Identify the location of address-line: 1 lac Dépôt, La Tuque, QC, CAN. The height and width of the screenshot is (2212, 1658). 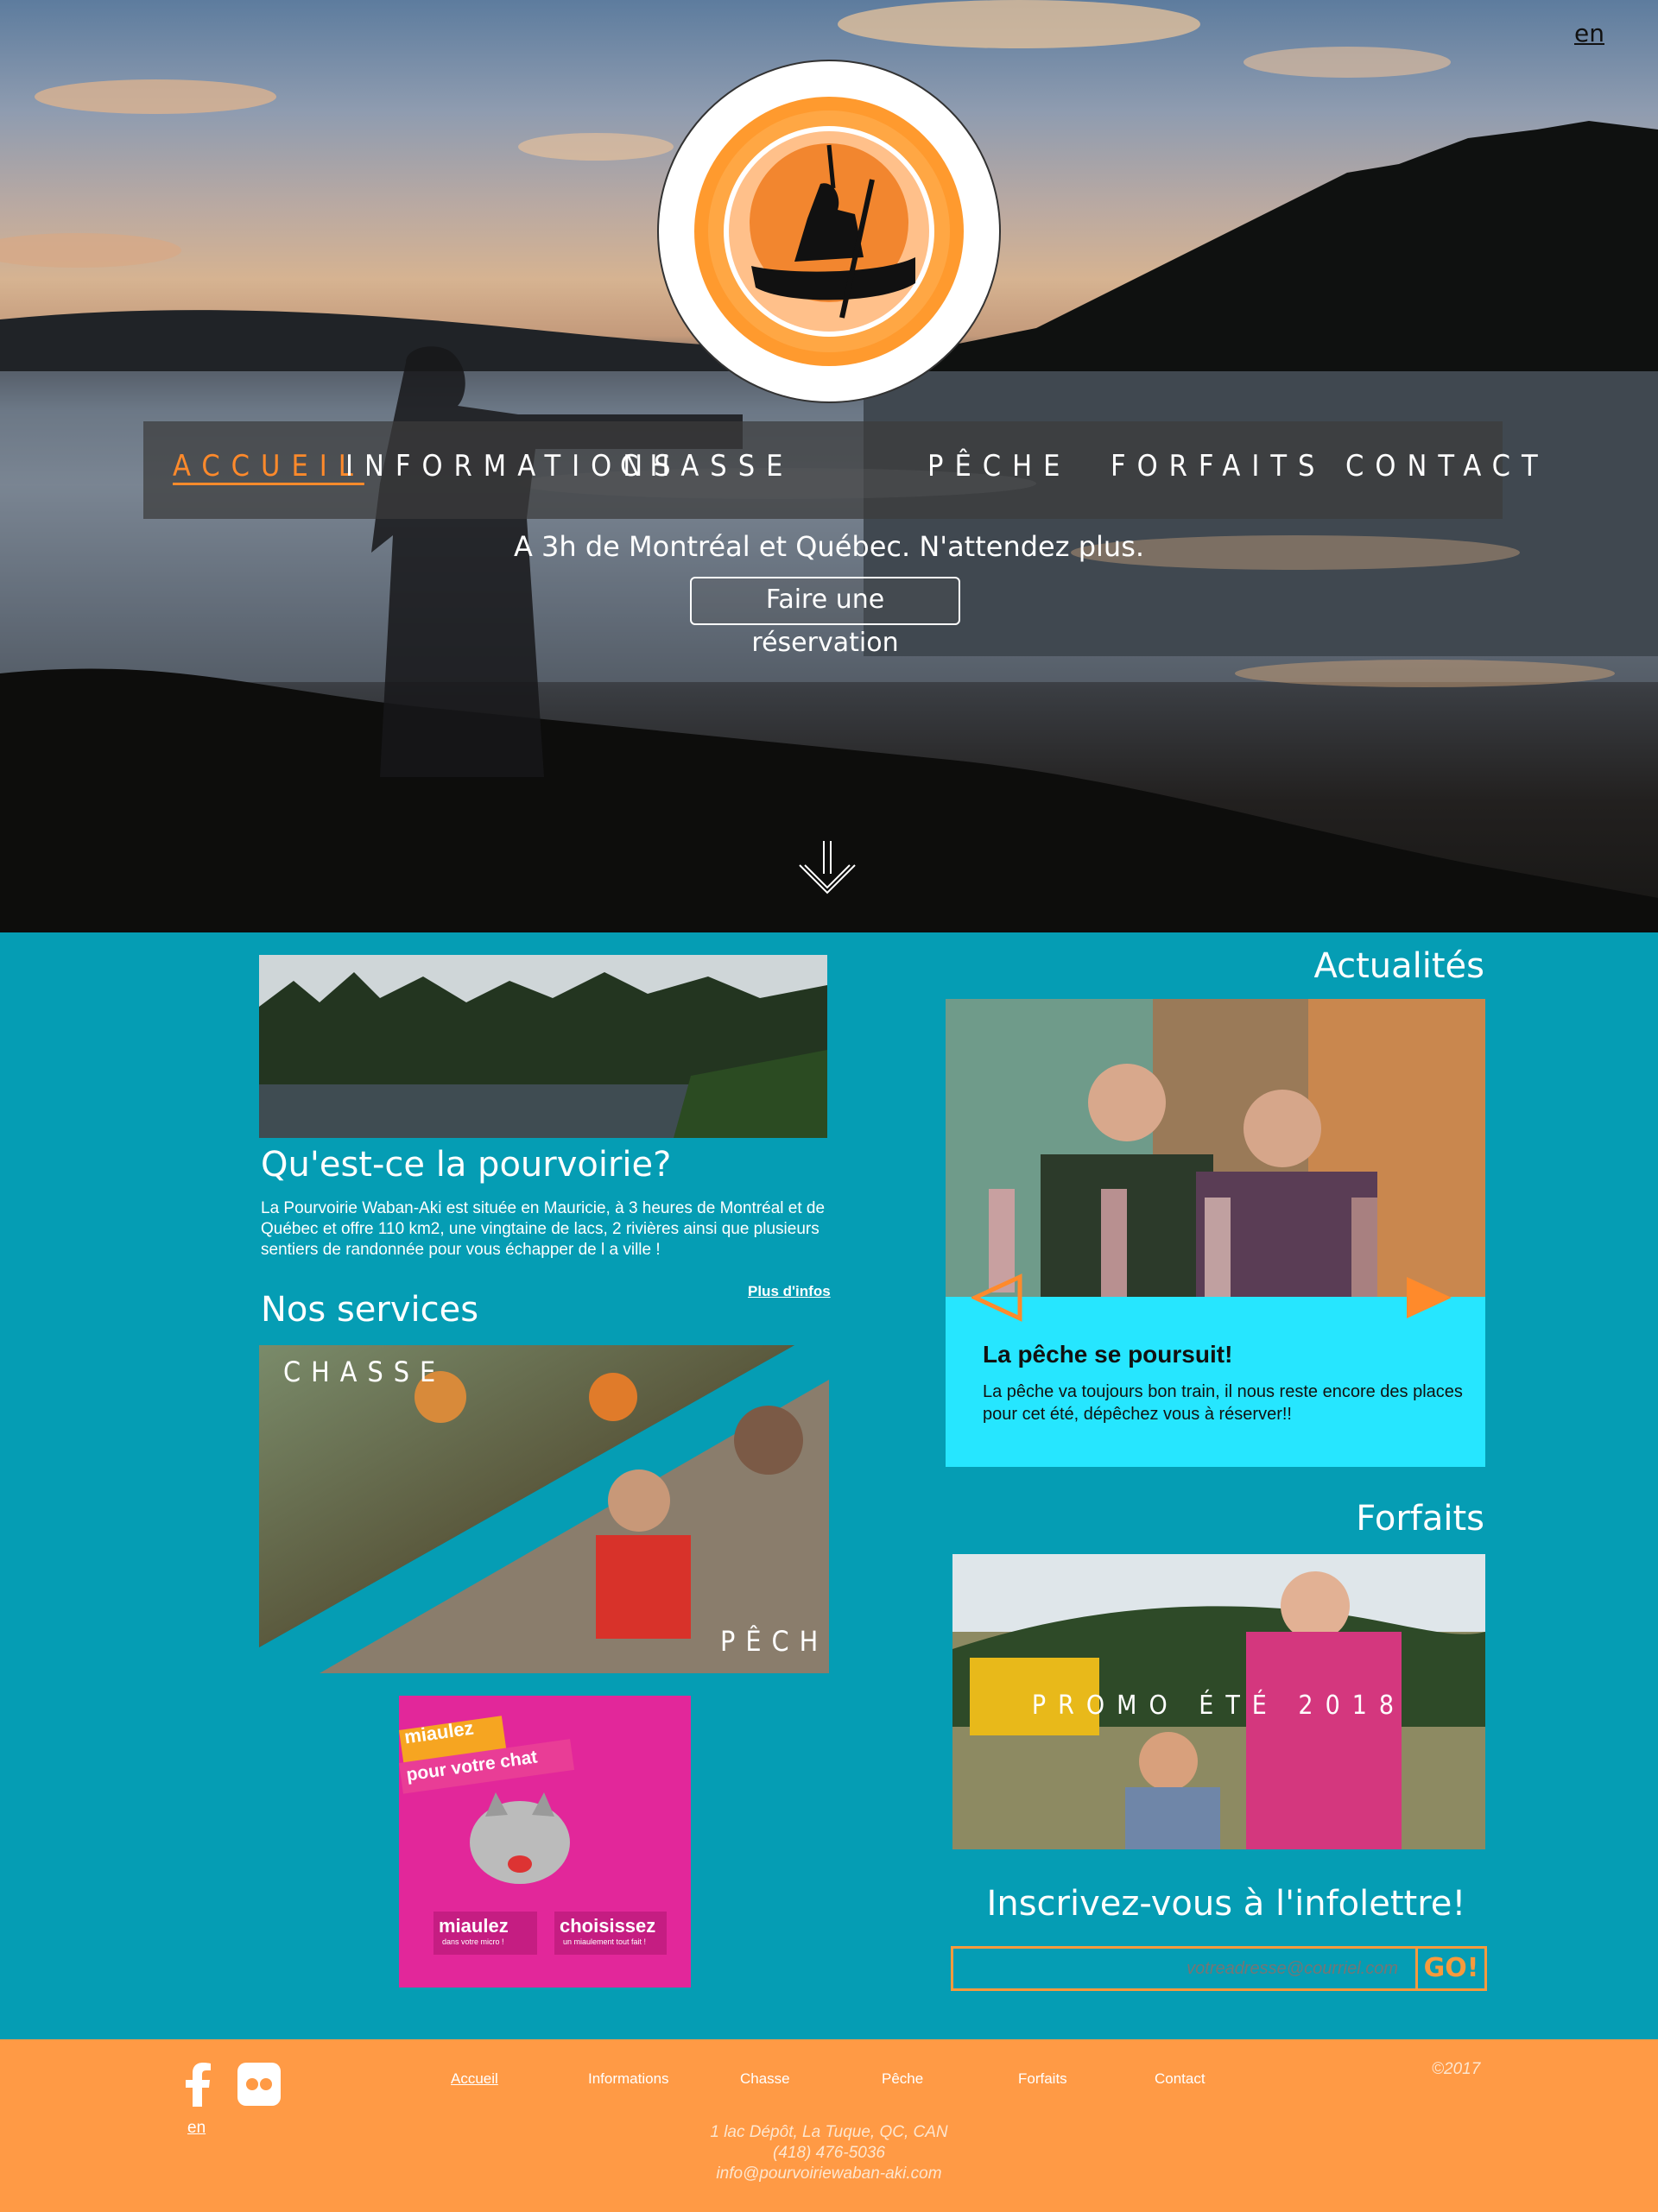
(829, 2132).